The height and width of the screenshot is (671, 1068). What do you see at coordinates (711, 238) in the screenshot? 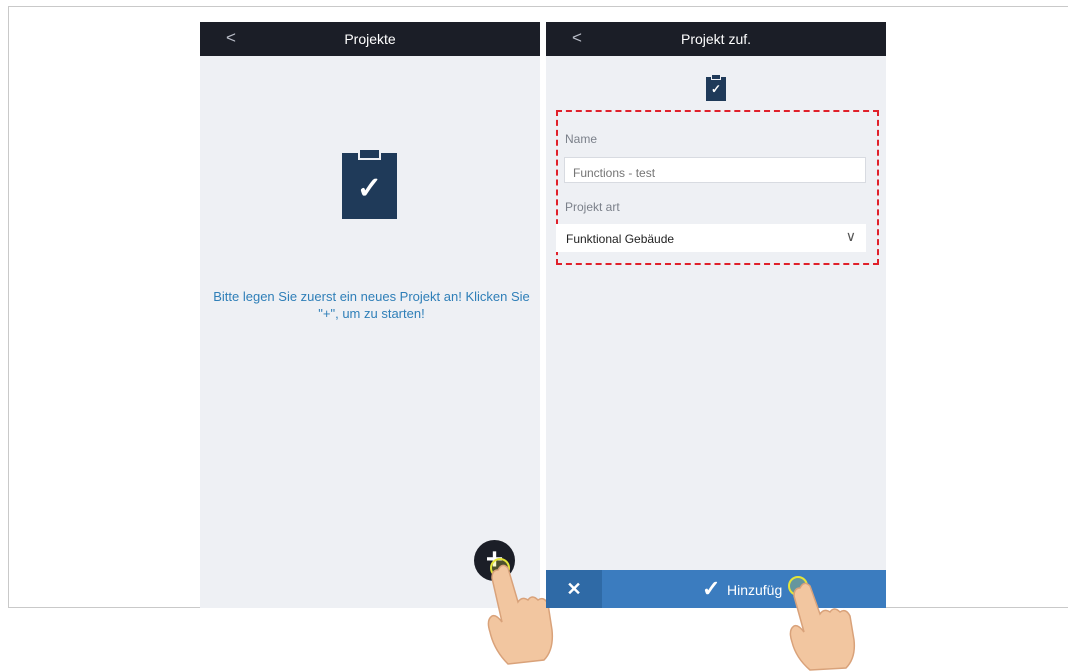
I see `project-type-select: Funktional Gebäude ∨` at bounding box center [711, 238].